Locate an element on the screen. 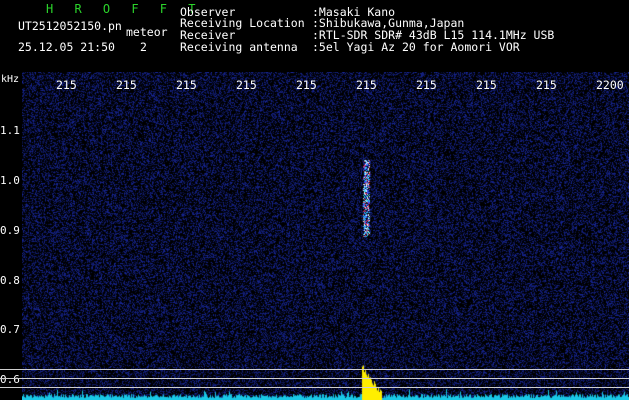  y-axis-unit: kHz is located at coordinates (10, 79).